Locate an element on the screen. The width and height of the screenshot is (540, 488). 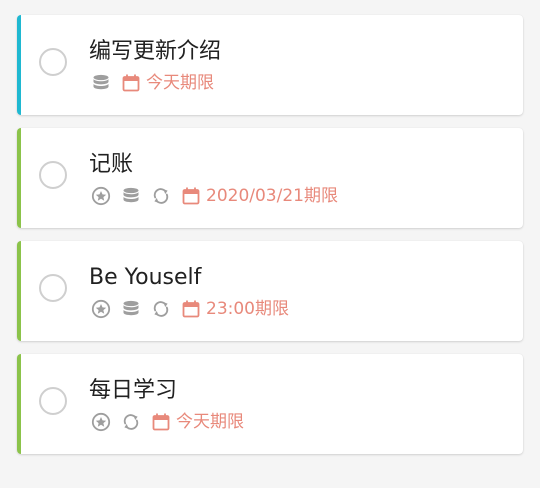
due-date-label: 2020/03/21期限 is located at coordinates (272, 196).